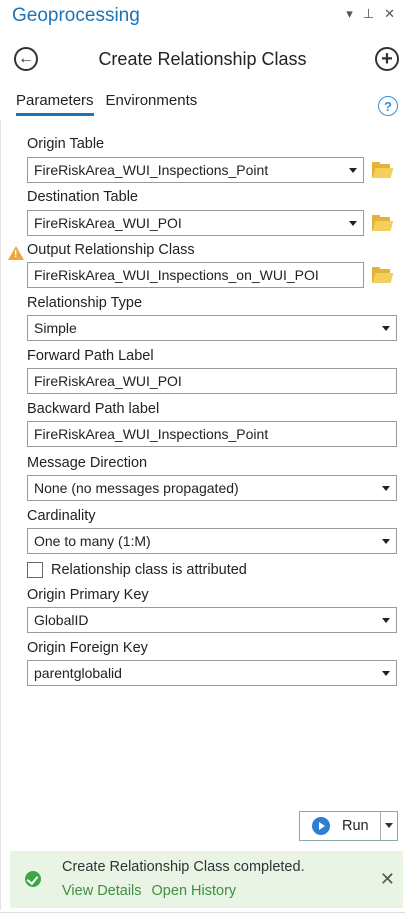  What do you see at coordinates (90, 356) in the screenshot?
I see `forward-path-label-label: Forward Path Label` at bounding box center [90, 356].